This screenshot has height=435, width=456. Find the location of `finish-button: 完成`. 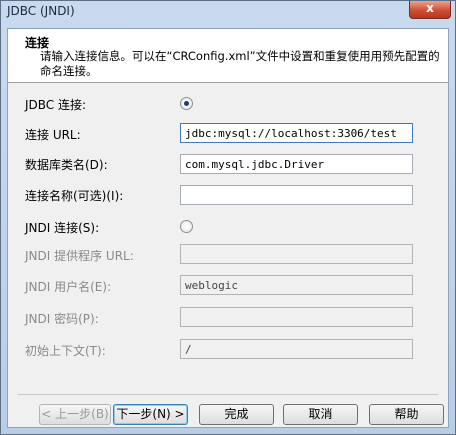

finish-button: 完成 is located at coordinates (236, 414).